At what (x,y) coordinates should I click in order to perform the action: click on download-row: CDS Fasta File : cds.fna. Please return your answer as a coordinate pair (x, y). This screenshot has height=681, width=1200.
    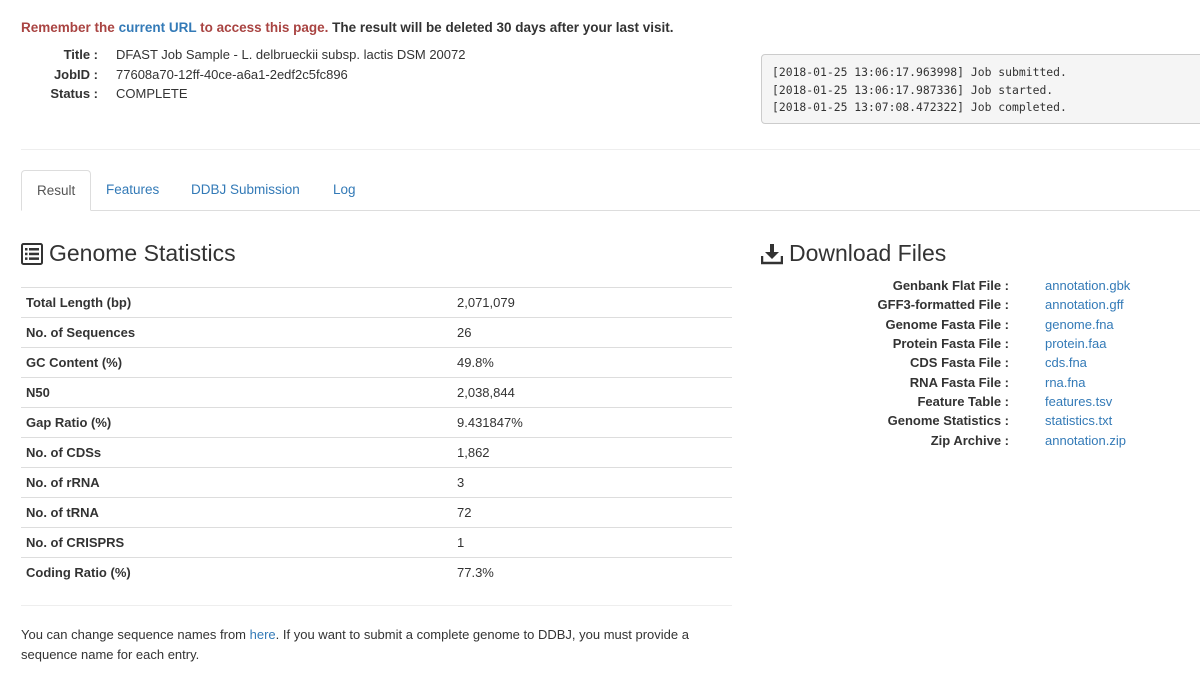
    Looking at the image, I should click on (945, 362).